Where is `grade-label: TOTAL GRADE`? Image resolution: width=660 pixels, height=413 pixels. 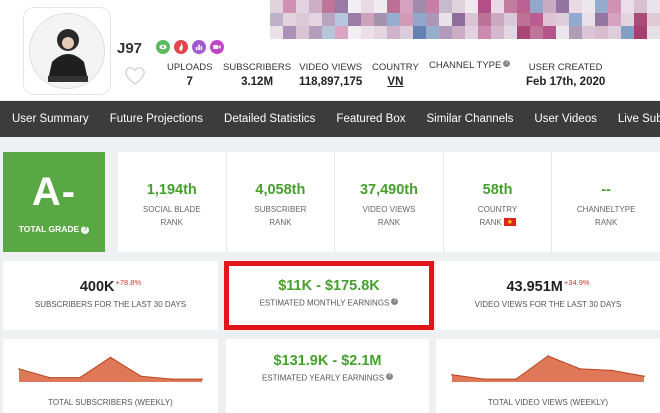 grade-label: TOTAL GRADE is located at coordinates (49, 229).